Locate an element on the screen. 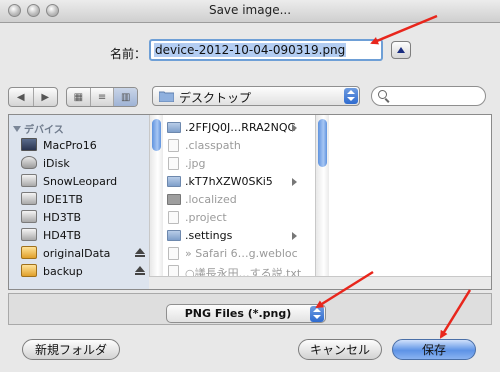 The image size is (500, 372). sidebar-item-originaldata: originalData is located at coordinates (85, 254).